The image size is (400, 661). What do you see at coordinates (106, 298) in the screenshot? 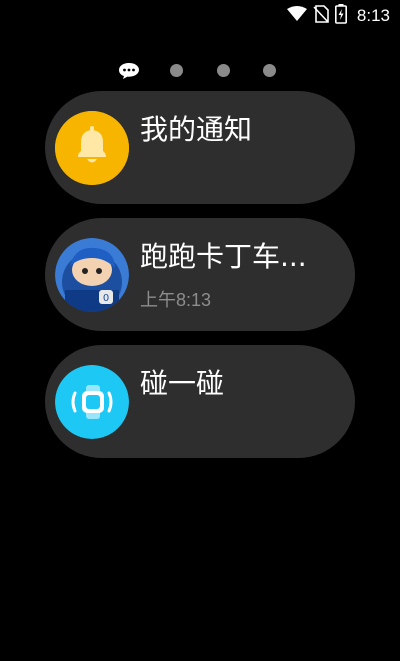
I see `svg-text: 0` at bounding box center [106, 298].